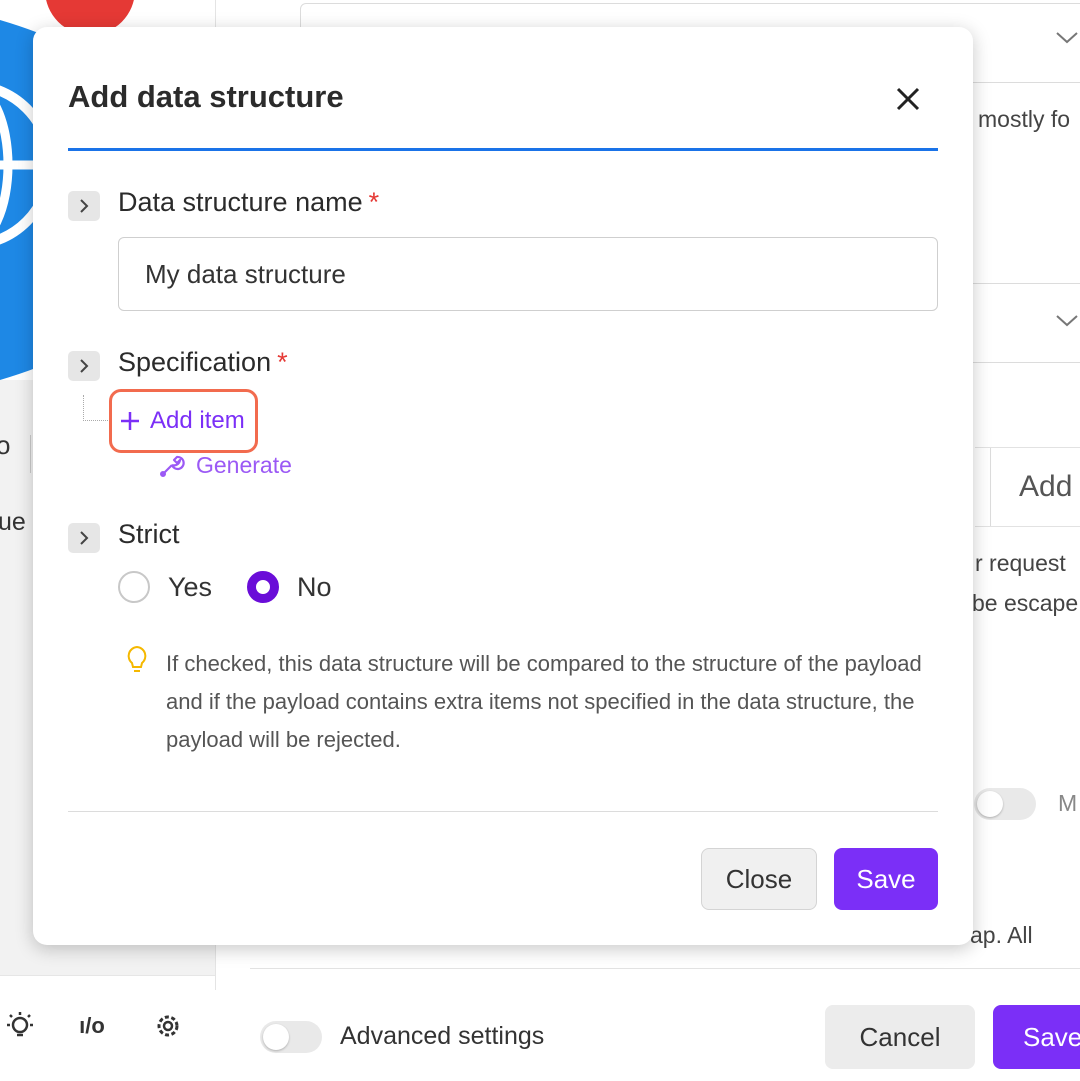  Describe the element at coordinates (1020, 563) in the screenshot. I see `bg-help-text: r request` at that location.